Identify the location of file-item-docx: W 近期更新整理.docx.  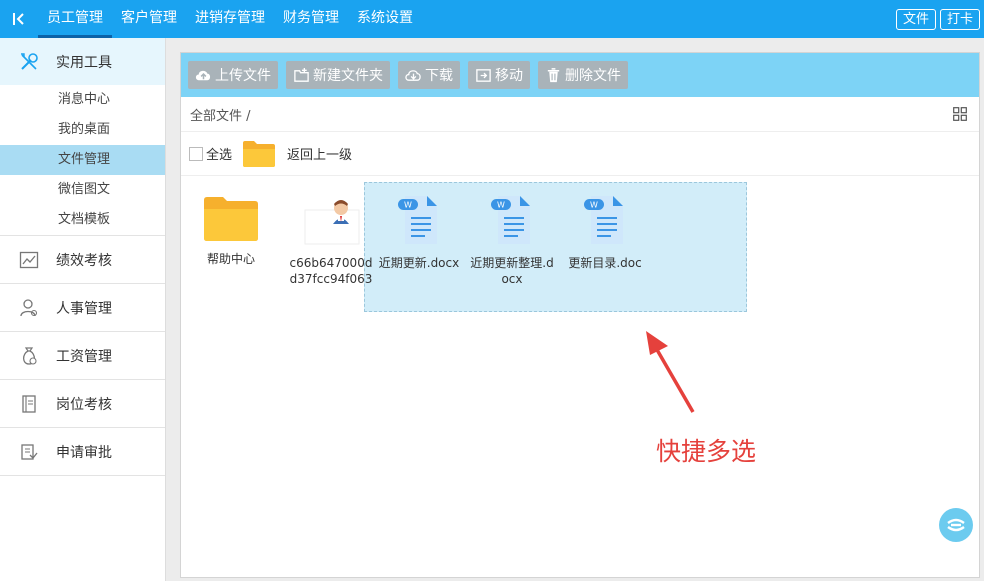
(512, 240).